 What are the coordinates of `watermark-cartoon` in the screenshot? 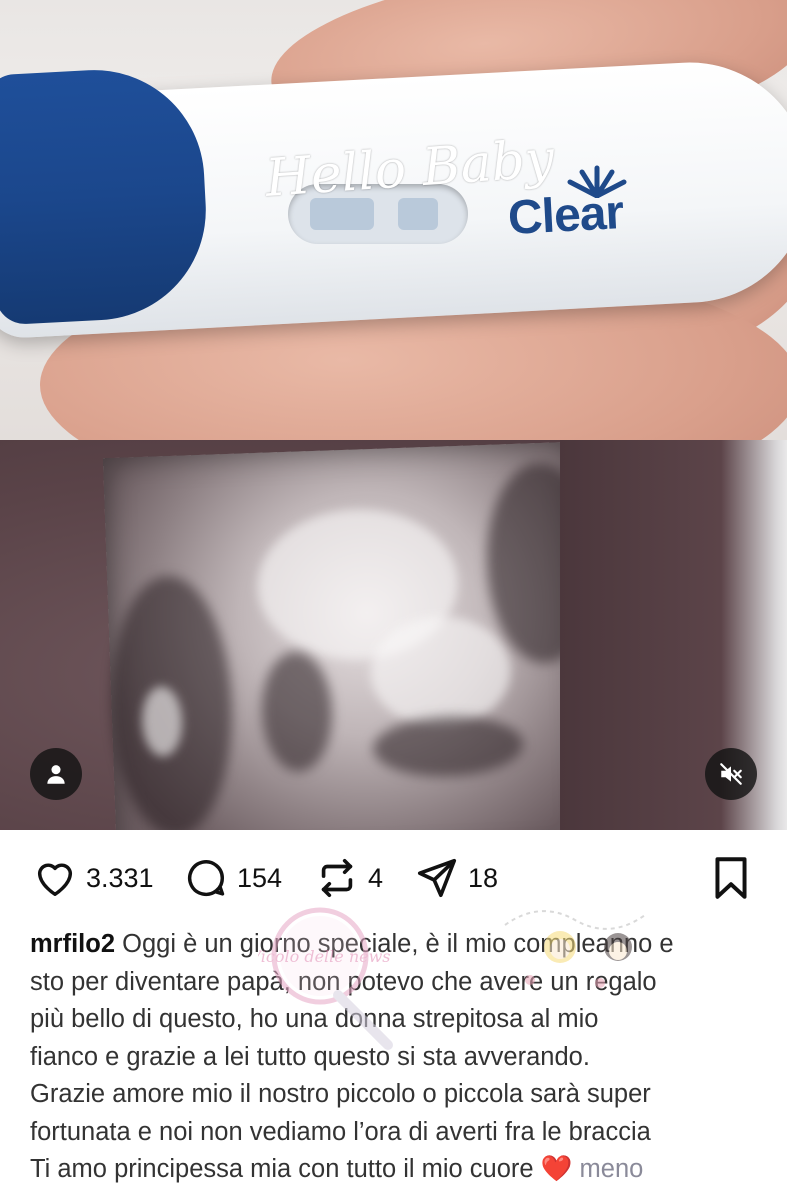 It's located at (575, 949).